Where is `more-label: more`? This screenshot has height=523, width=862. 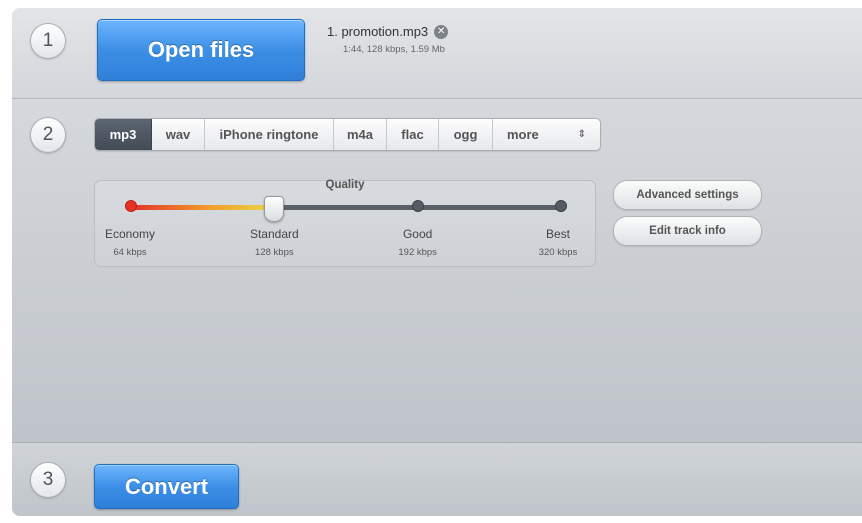 more-label: more is located at coordinates (523, 134).